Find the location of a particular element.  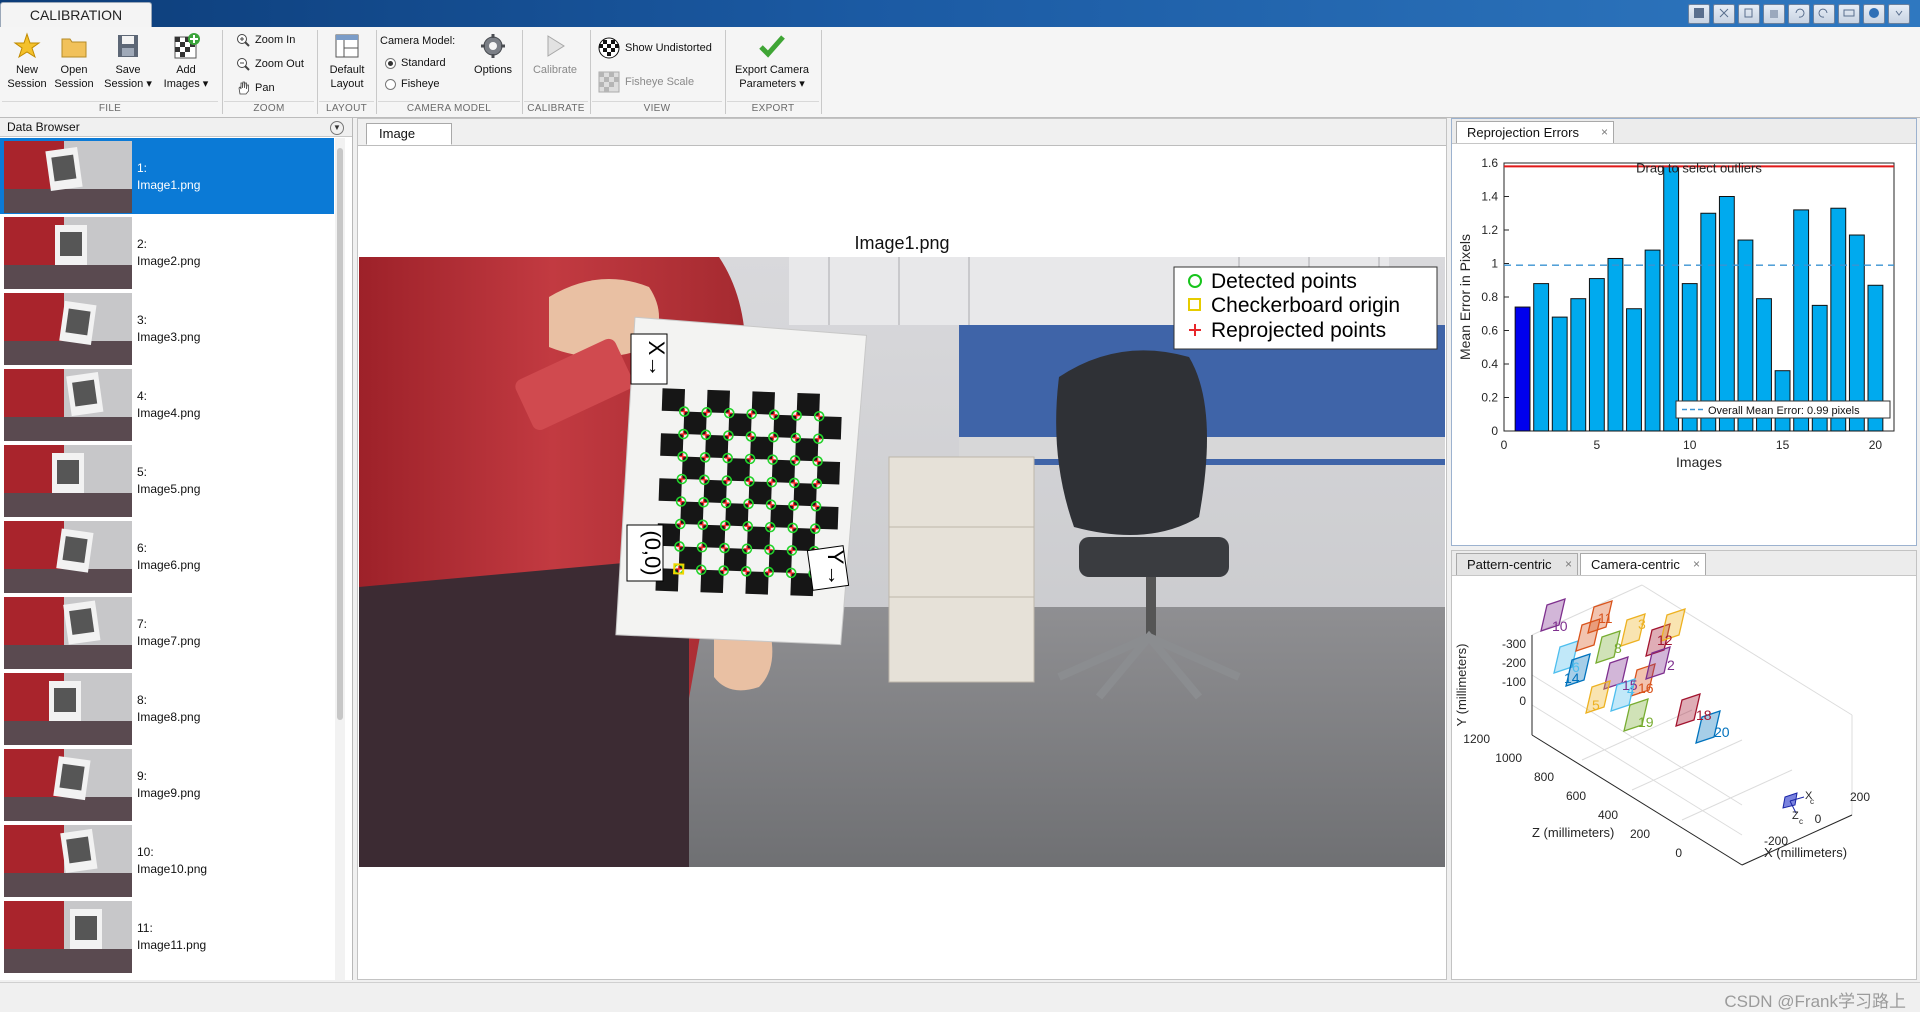

item-filename: Image7.png is located at coordinates (169, 641).